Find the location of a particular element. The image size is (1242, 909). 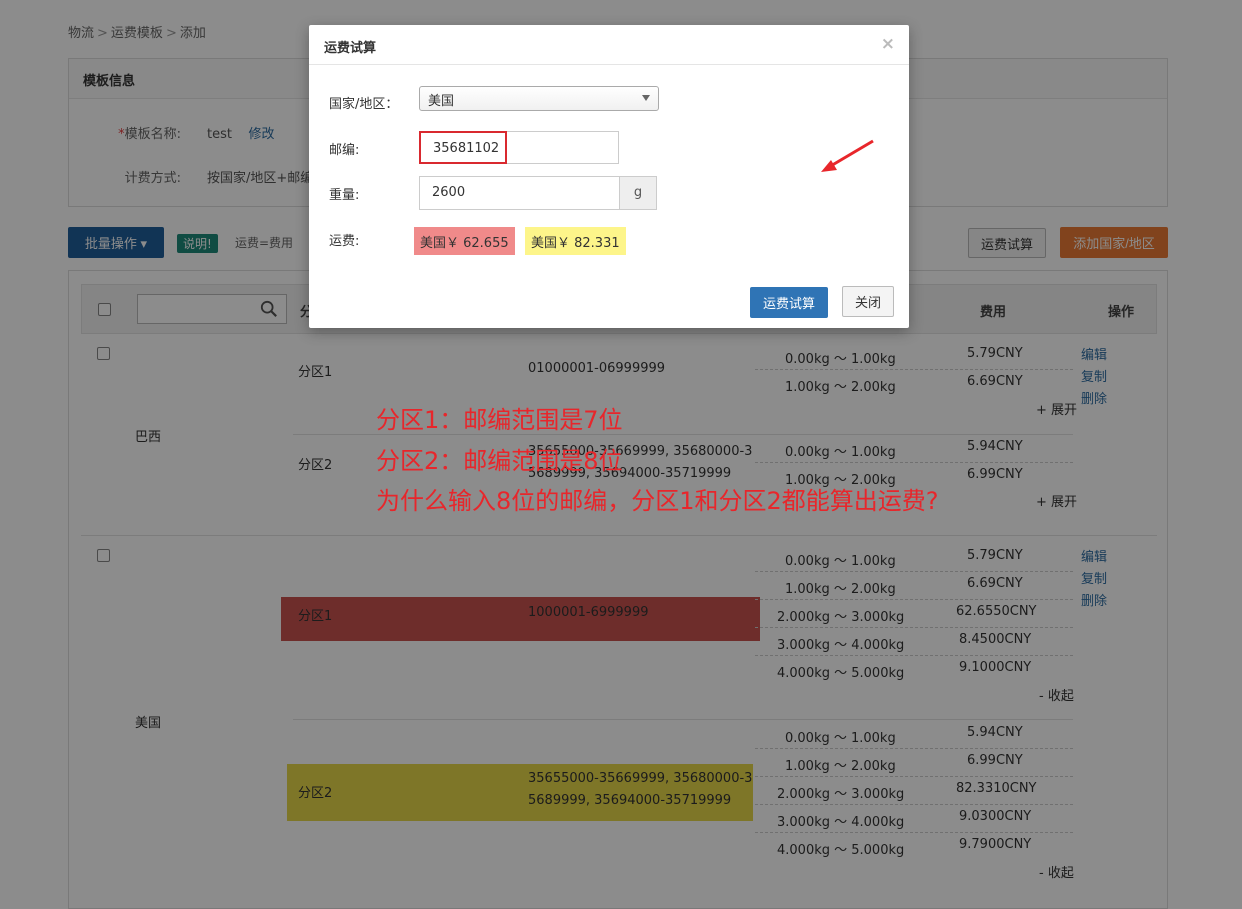

weight-unit: g is located at coordinates (638, 193).